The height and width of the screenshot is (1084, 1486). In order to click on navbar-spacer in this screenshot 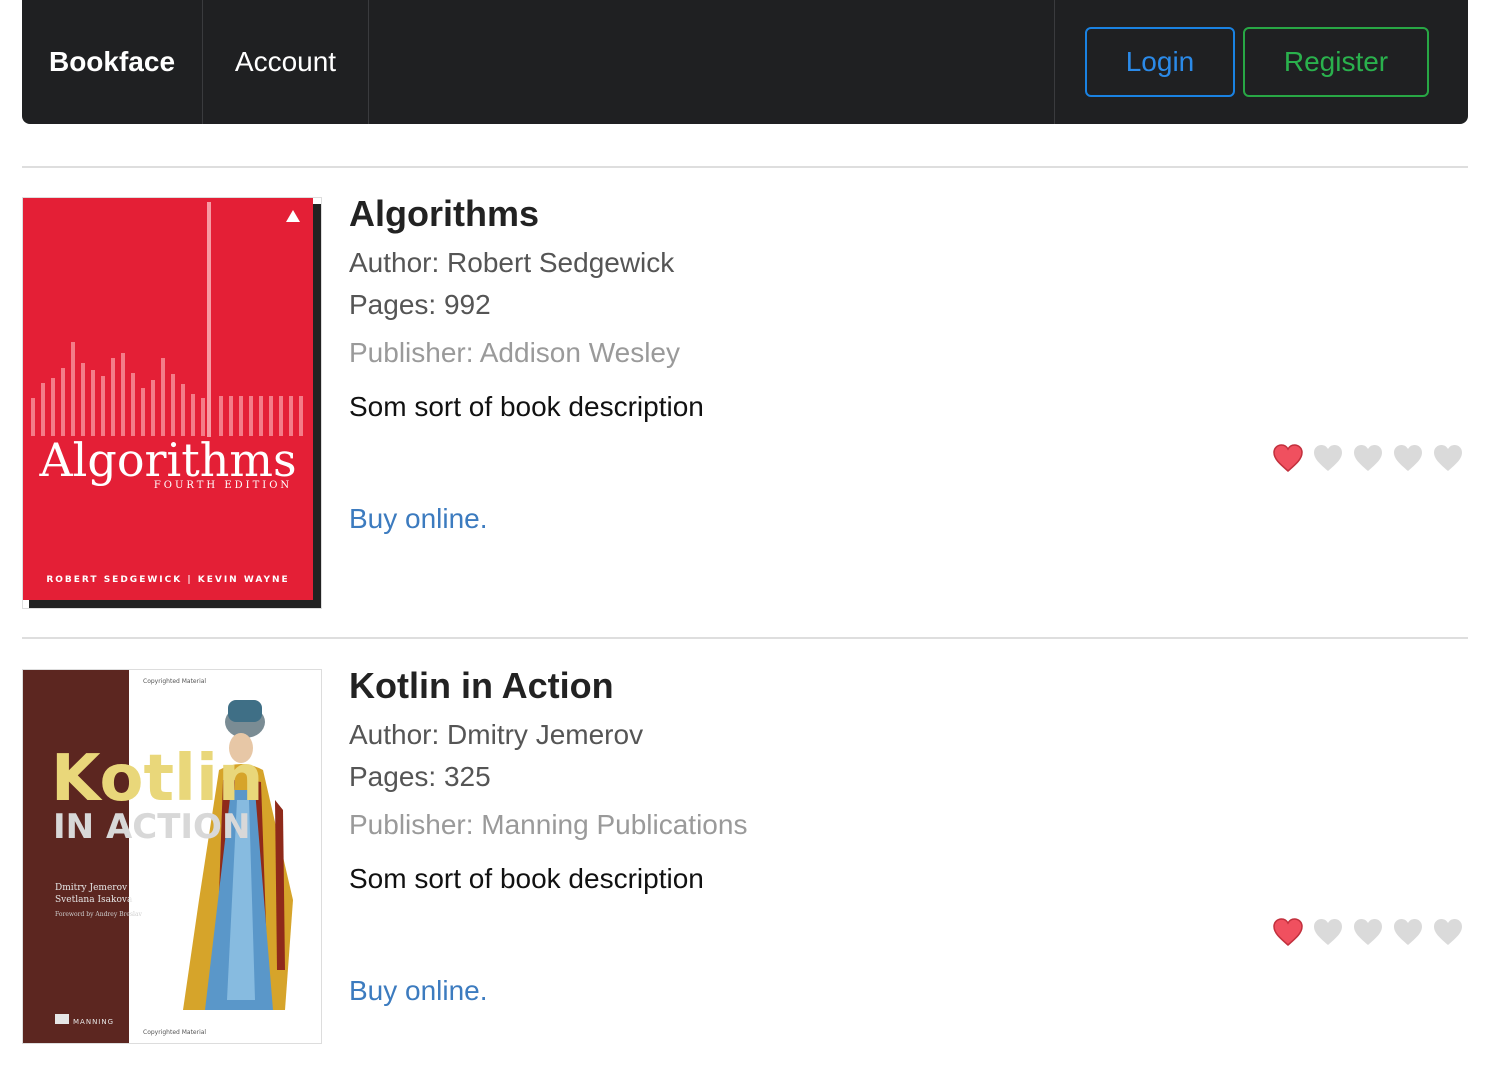, I will do `click(711, 62)`.